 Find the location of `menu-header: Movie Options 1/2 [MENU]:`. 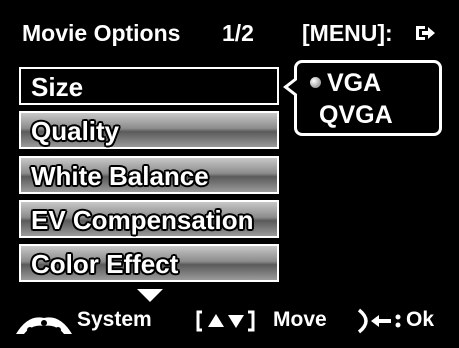

menu-header: Movie Options 1/2 [MENU]: is located at coordinates (234, 33).